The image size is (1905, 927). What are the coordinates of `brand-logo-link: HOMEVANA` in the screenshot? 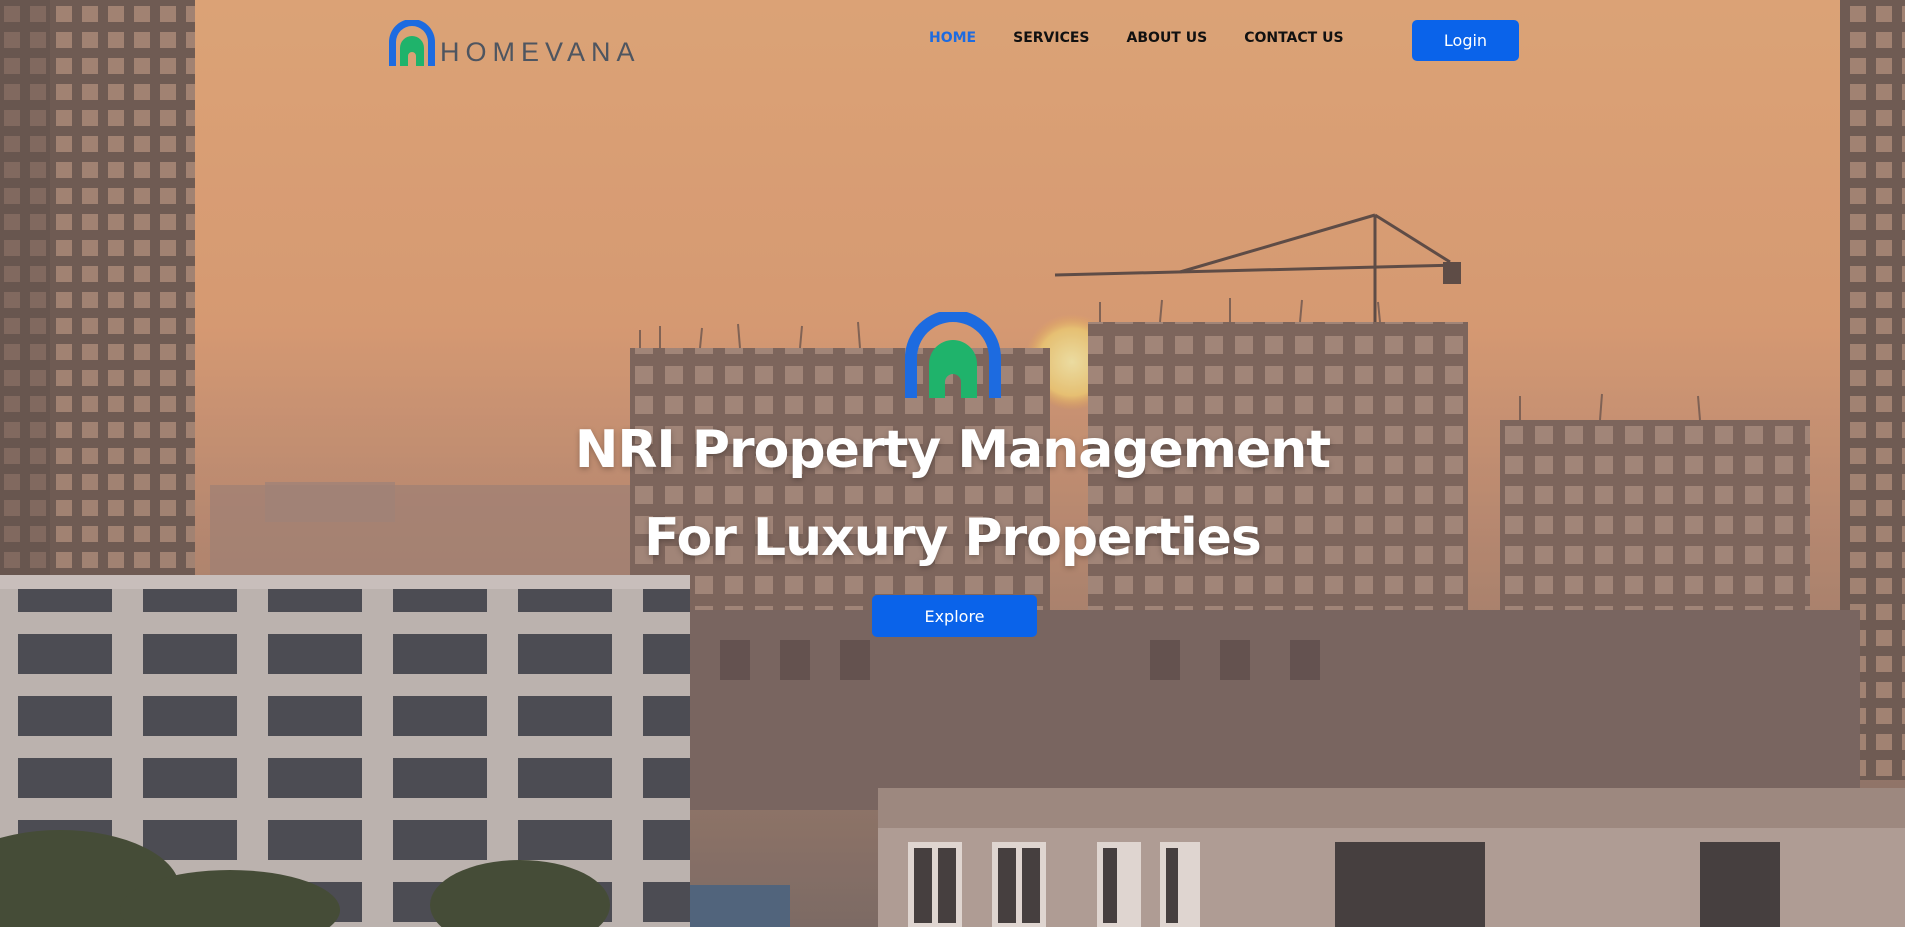 It's located at (513, 43).